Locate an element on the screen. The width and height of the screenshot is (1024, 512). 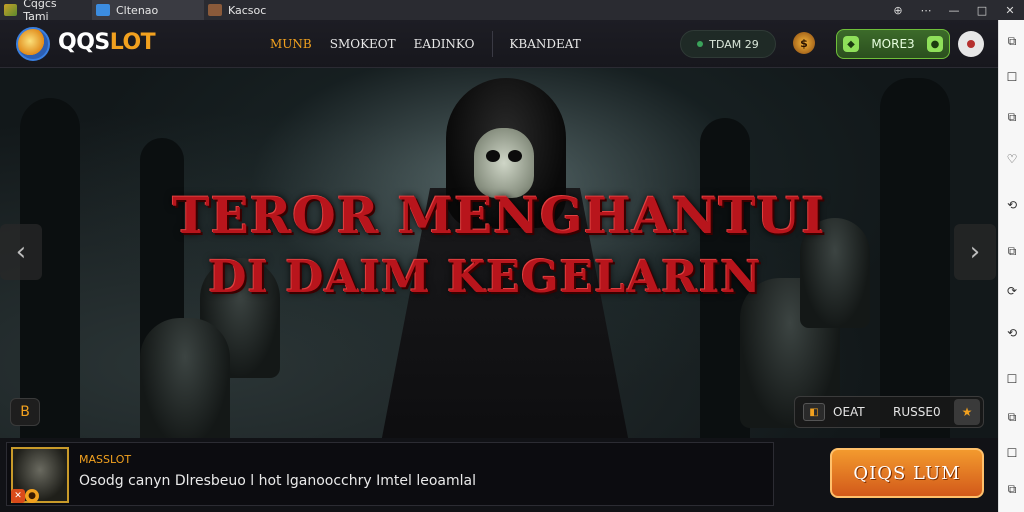
timer-badge: TDAM 29 is located at coordinates (728, 44).